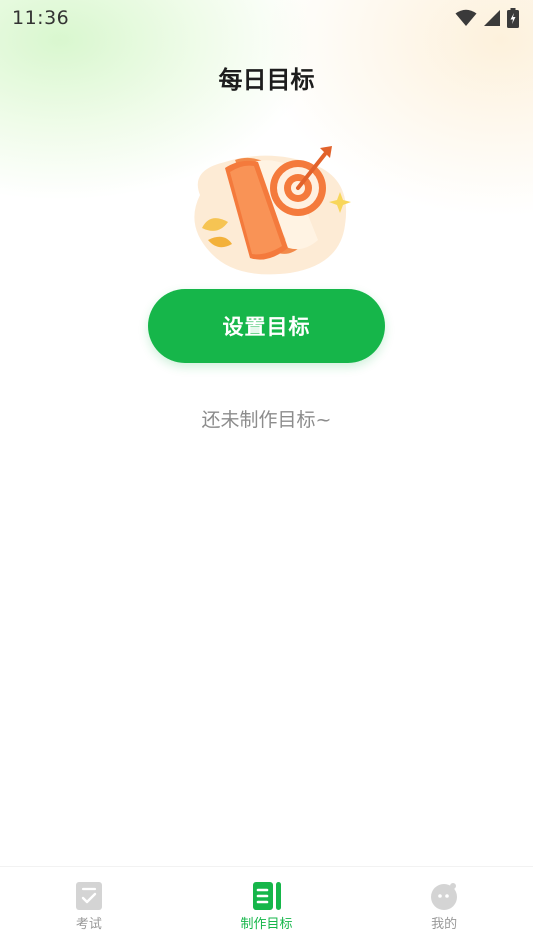 This screenshot has width=533, height=948. I want to click on tab-goal: 制作目标, so click(267, 907).